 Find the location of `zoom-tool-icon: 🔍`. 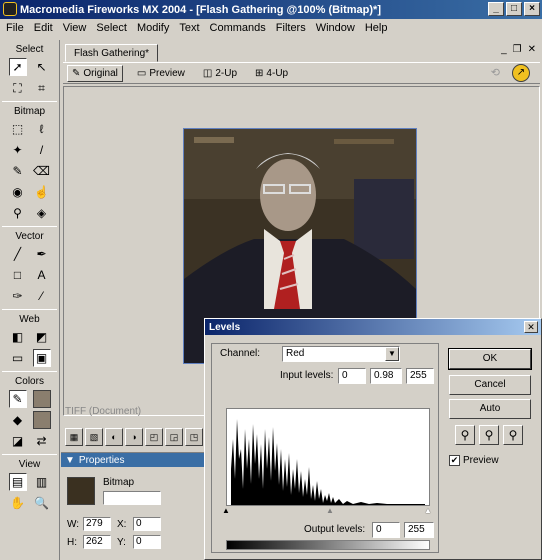

zoom-tool-icon: 🔍 is located at coordinates (42, 503).